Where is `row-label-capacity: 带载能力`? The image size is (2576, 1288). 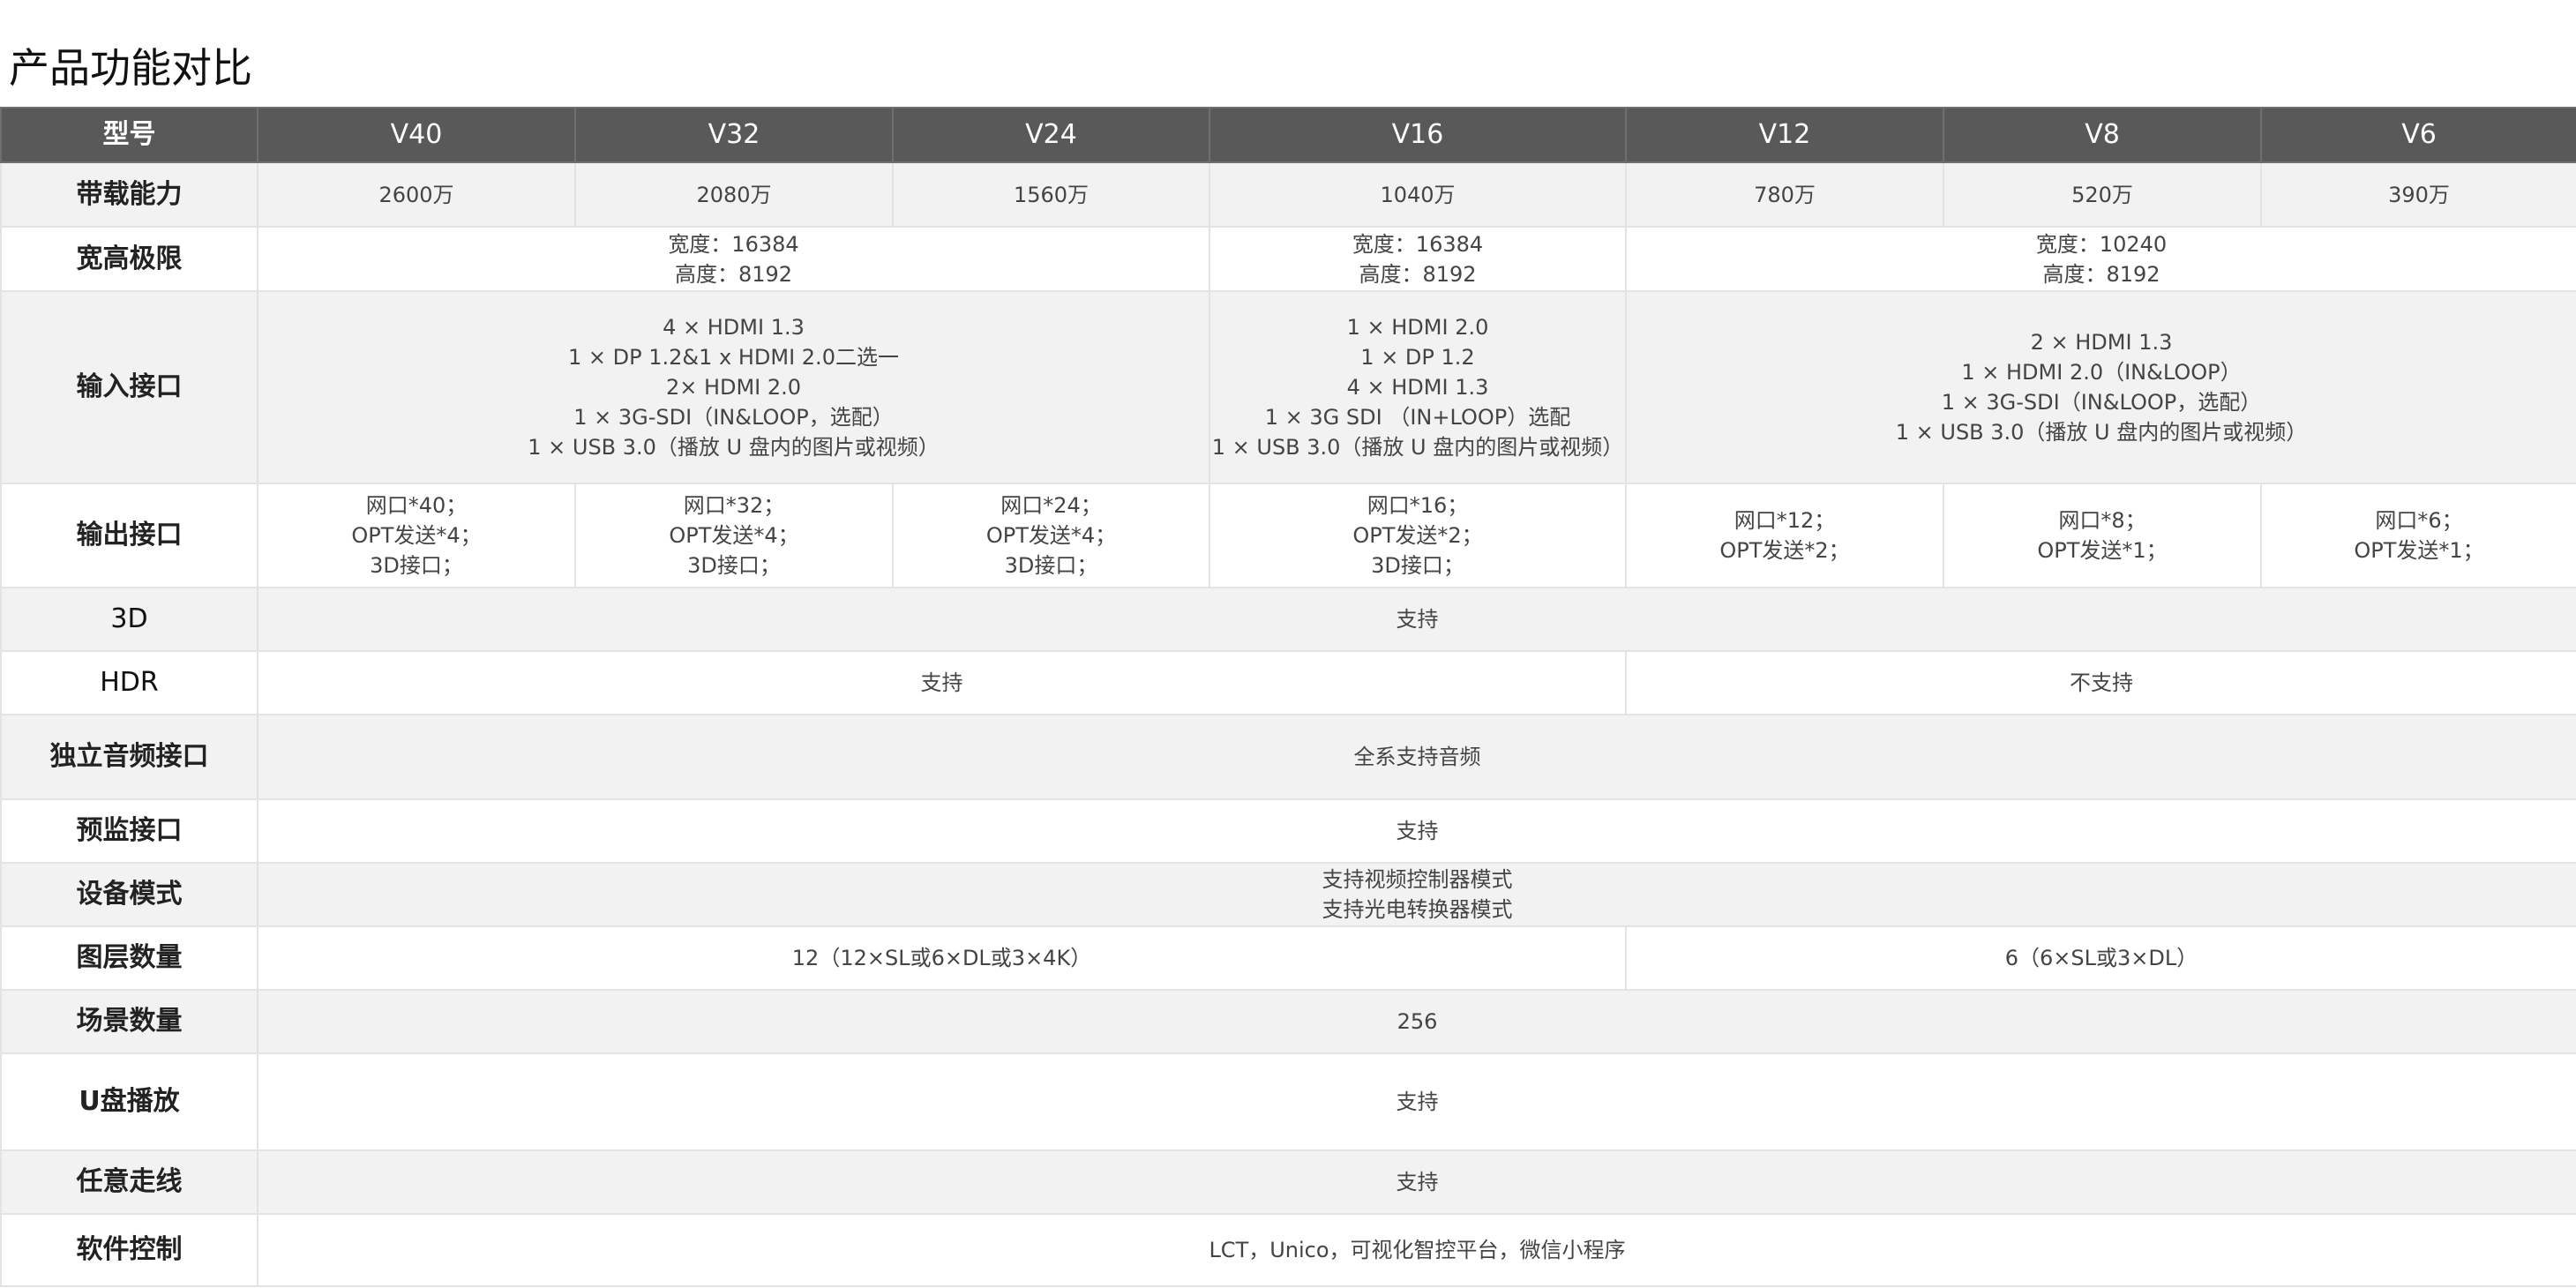
row-label-capacity: 带载能力 is located at coordinates (129, 194).